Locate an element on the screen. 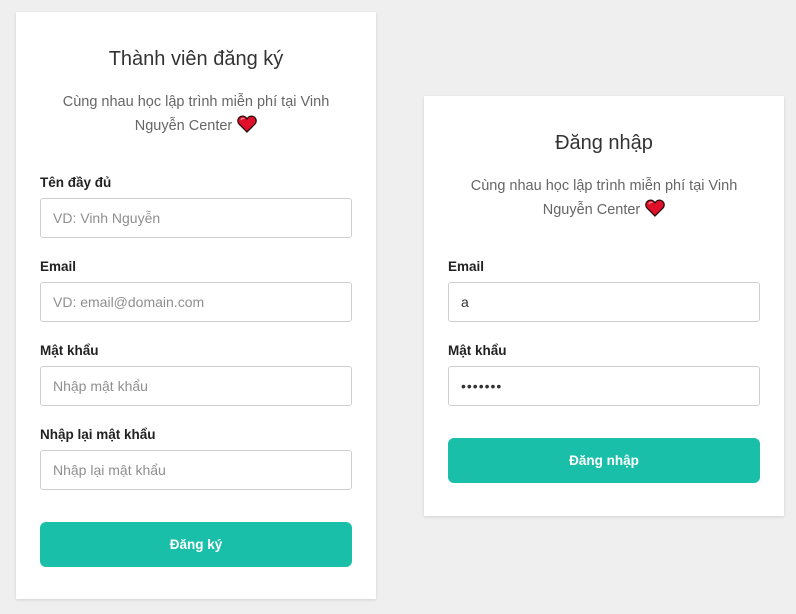 This screenshot has width=796, height=614. login-button: Đăng nhập is located at coordinates (604, 460).